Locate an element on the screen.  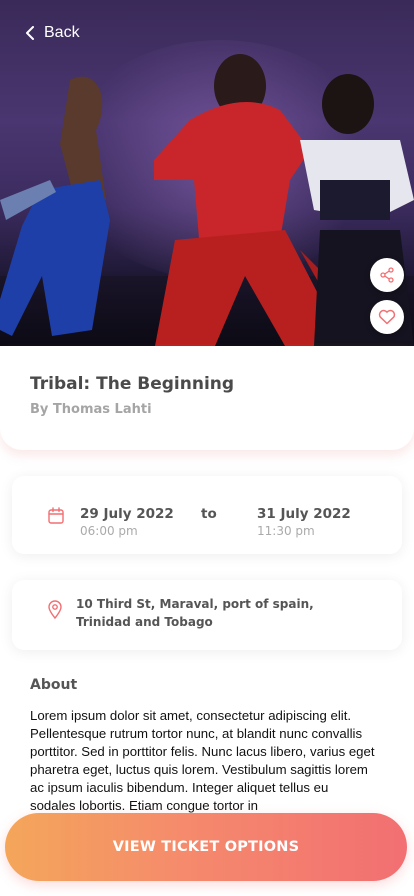
back-button: Back is located at coordinates (52, 33).